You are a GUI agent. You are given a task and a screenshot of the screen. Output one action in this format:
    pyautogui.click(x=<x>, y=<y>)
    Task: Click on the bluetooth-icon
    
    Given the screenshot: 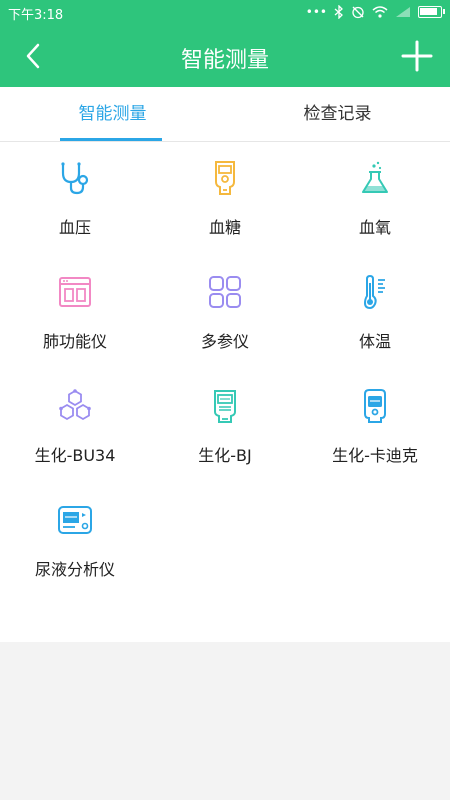 What is the action you would take?
    pyautogui.click(x=338, y=12)
    